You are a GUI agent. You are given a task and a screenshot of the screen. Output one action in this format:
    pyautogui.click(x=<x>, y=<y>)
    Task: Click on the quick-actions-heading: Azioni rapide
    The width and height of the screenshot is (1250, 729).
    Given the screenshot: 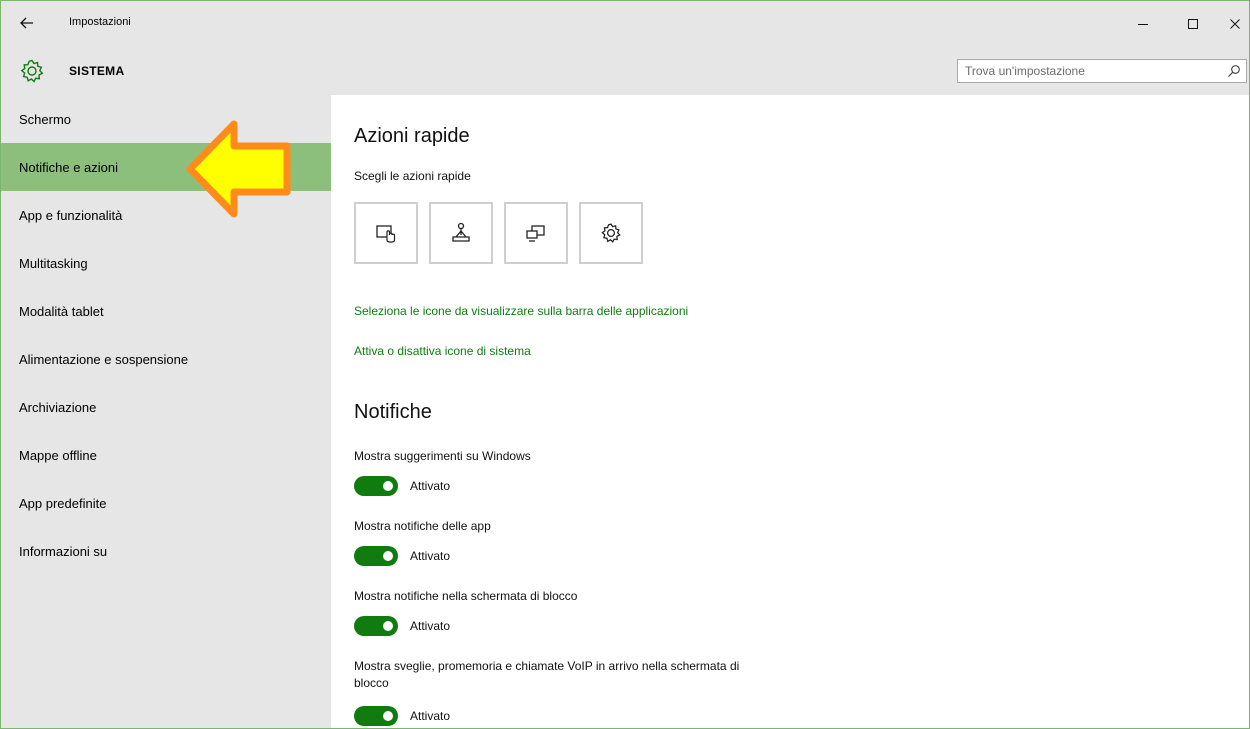 What is the action you would take?
    pyautogui.click(x=412, y=136)
    